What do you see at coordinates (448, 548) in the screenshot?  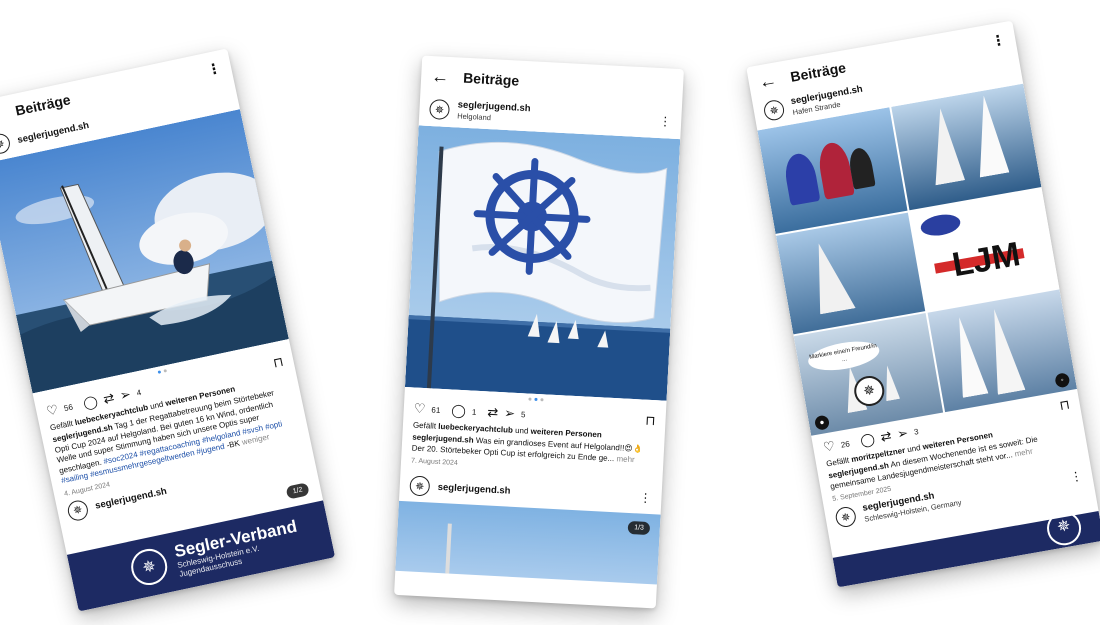 I see `flag-pole-shape` at bounding box center [448, 548].